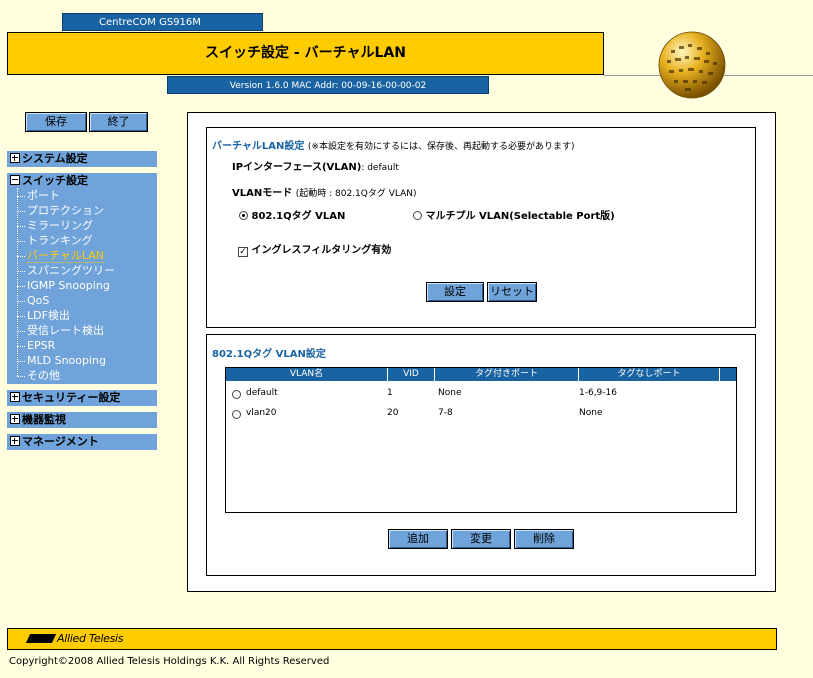  What do you see at coordinates (56, 122) in the screenshot?
I see `save-button: 保存` at bounding box center [56, 122].